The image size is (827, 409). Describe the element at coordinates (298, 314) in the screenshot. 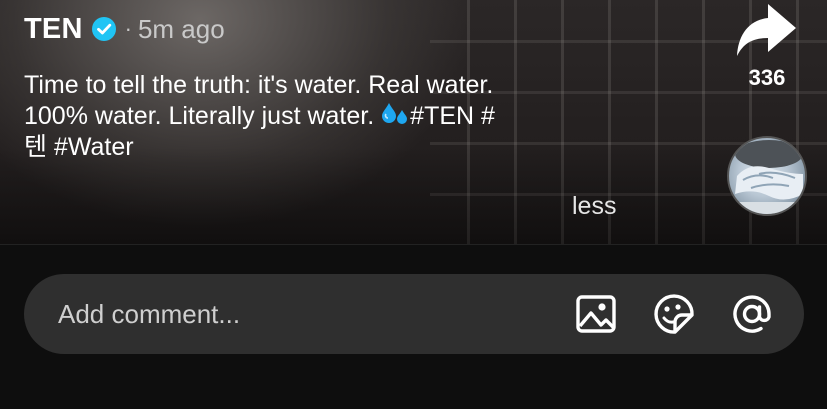

I see `comment-input` at that location.